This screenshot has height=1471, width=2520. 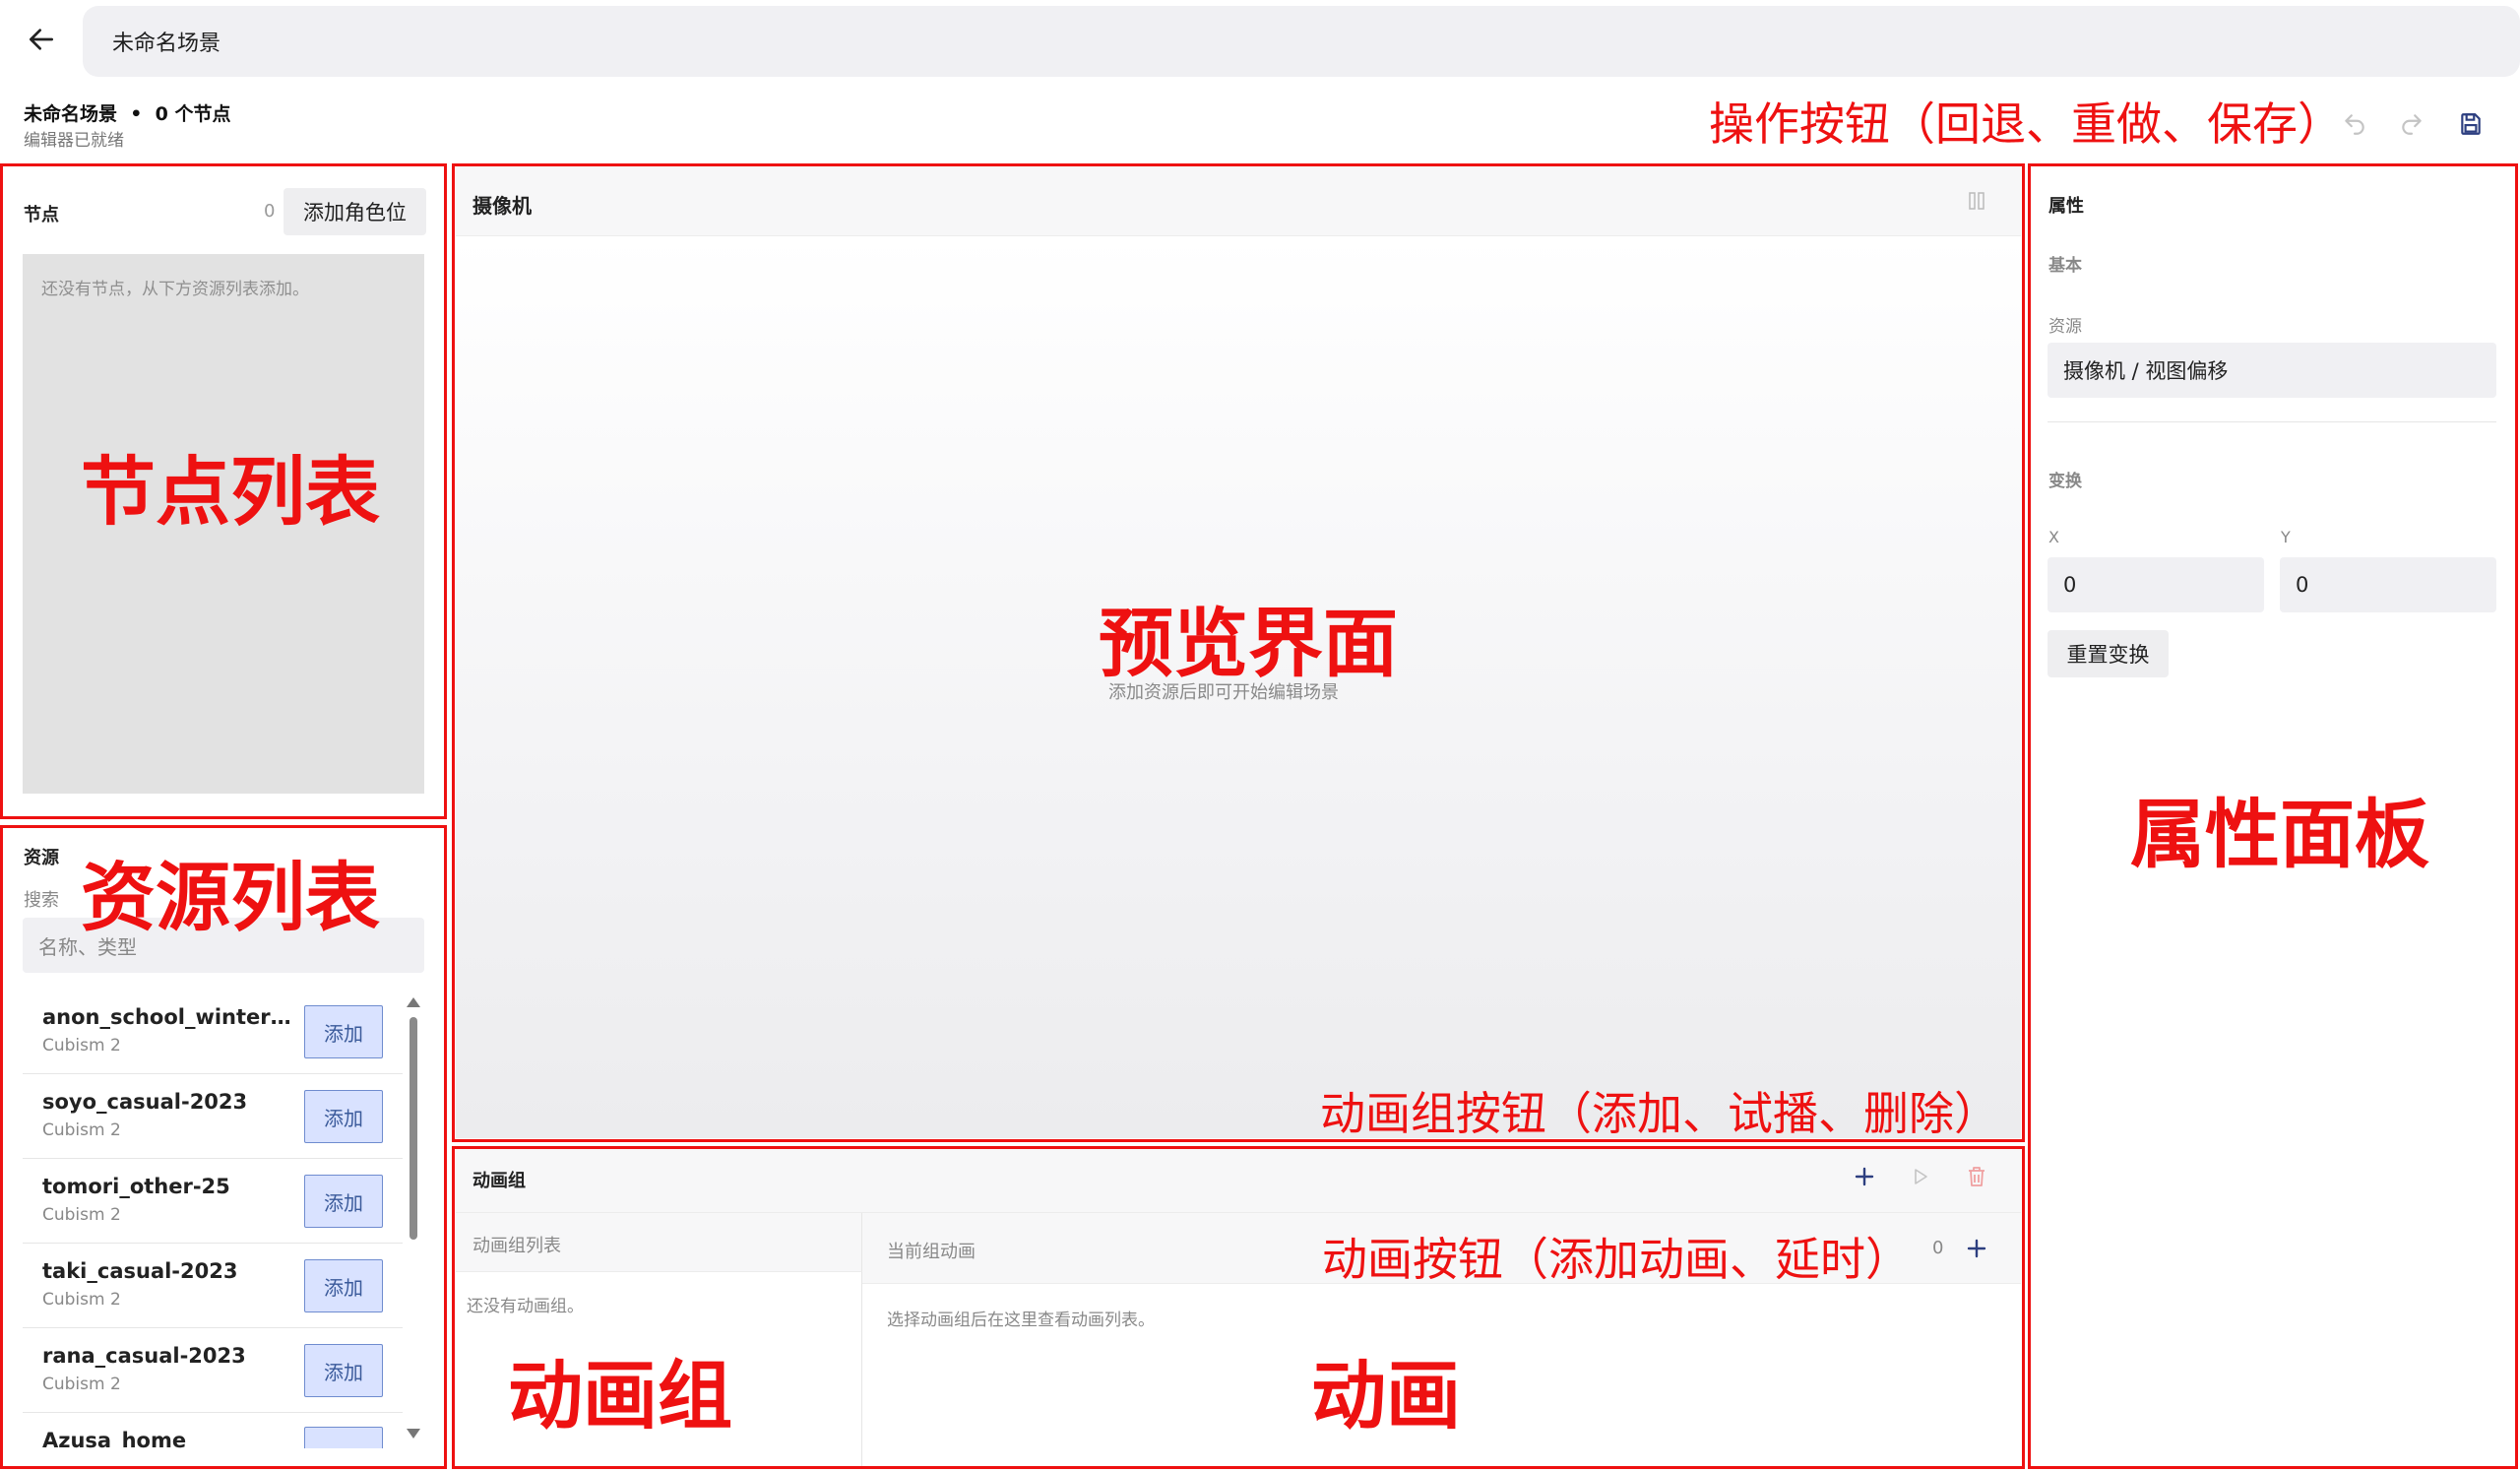 I want to click on annotation-animation-buttons: 动画按钮（添加动画、延时）, so click(x=1616, y=1259).